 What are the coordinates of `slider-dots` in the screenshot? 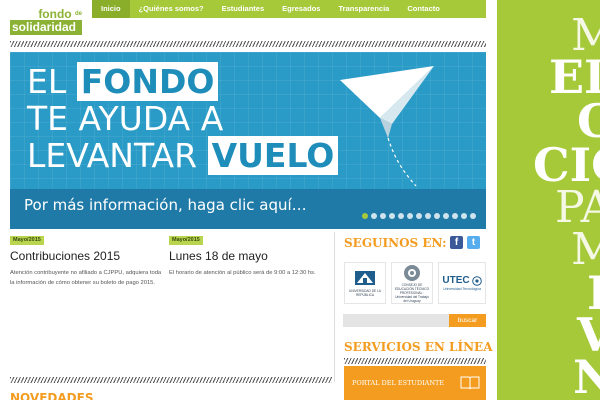 It's located at (419, 216).